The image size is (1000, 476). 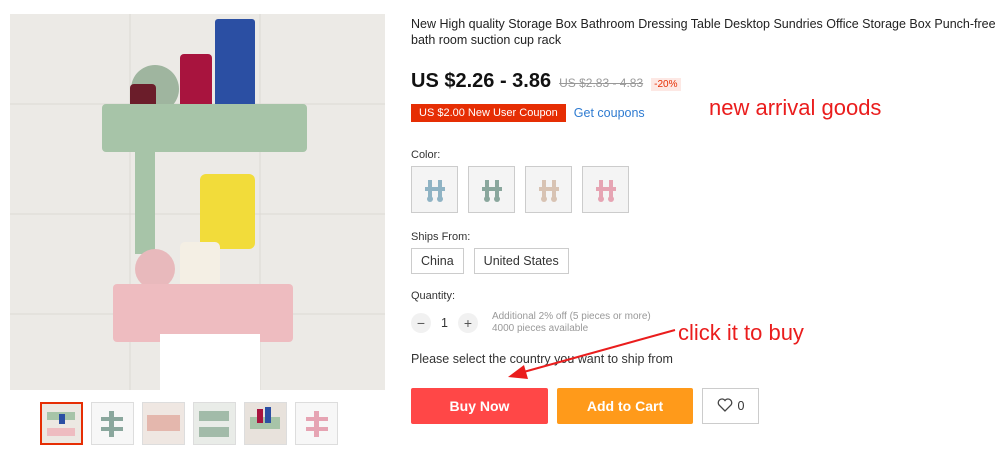 What do you see at coordinates (481, 81) in the screenshot?
I see `price-range: US $2.26 - 3.86` at bounding box center [481, 81].